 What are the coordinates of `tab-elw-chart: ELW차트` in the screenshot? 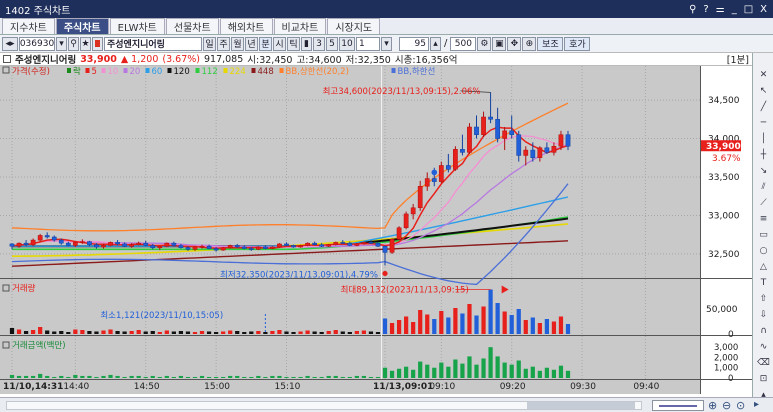 It's located at (137, 26).